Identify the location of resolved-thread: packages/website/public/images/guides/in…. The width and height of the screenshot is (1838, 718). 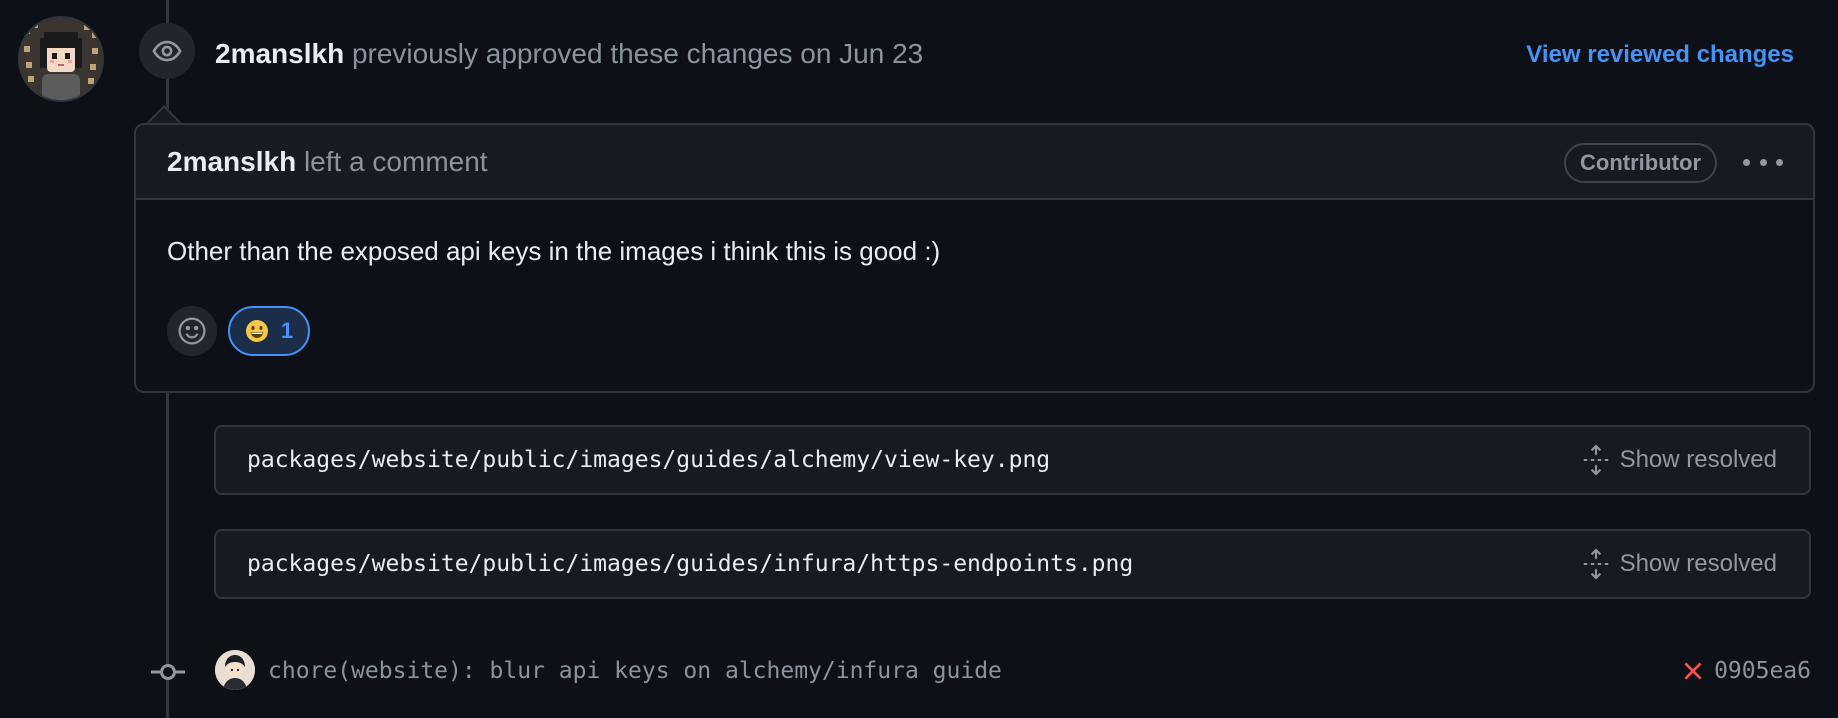
(1012, 564).